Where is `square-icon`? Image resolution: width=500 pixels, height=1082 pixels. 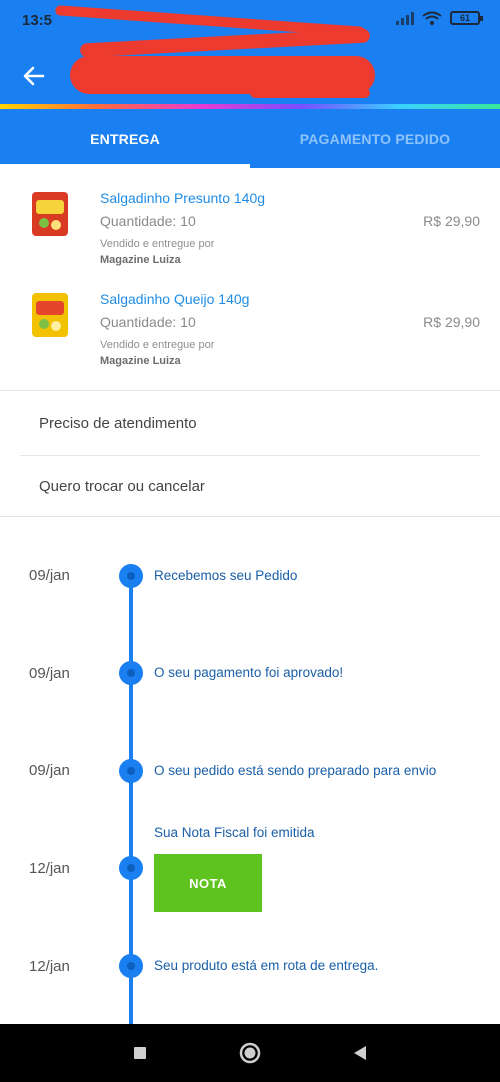 square-icon is located at coordinates (140, 1053).